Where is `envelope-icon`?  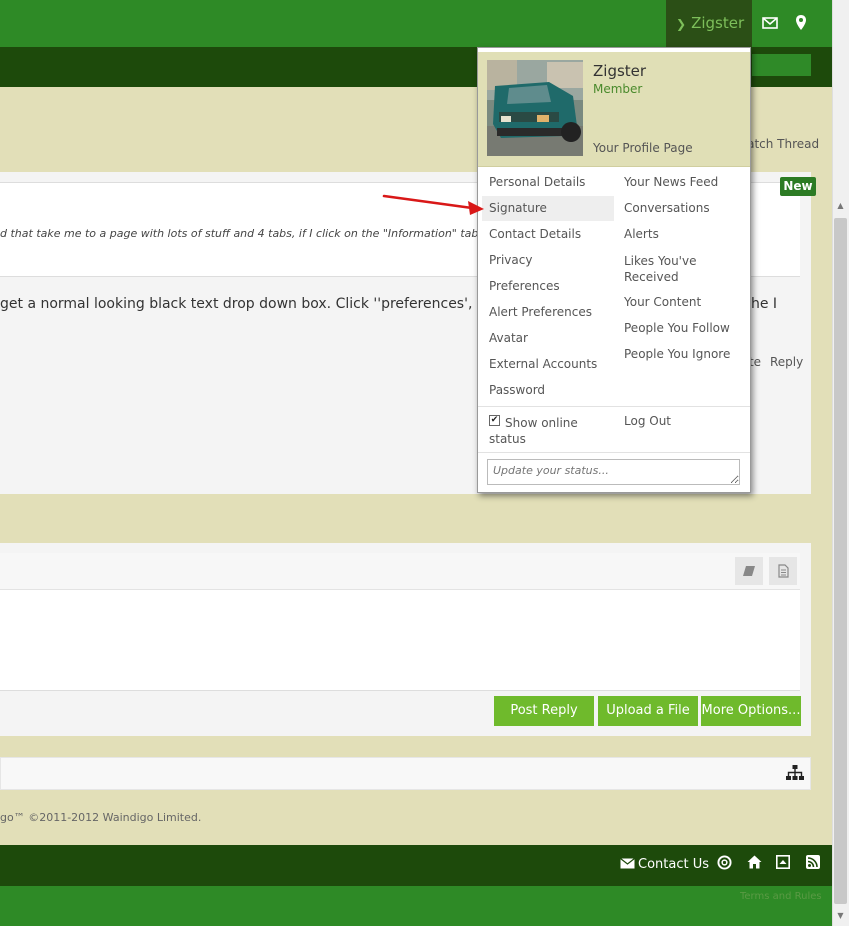 envelope-icon is located at coordinates (770, 23).